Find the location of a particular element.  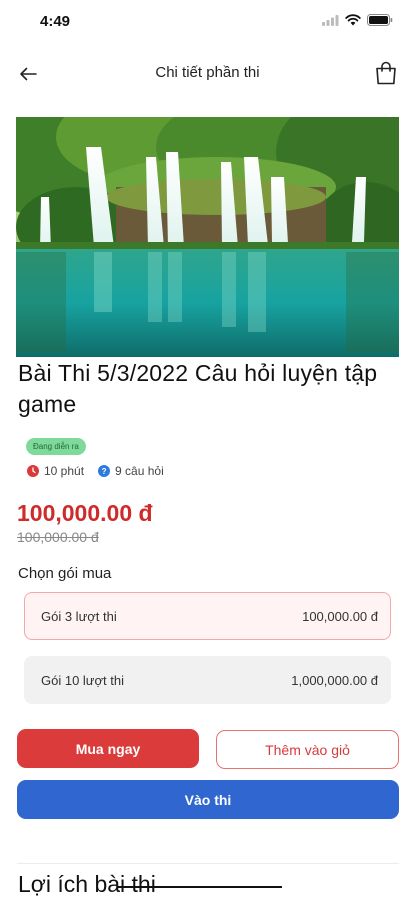

page-title: Chi tiết phần thi is located at coordinates (207, 72).